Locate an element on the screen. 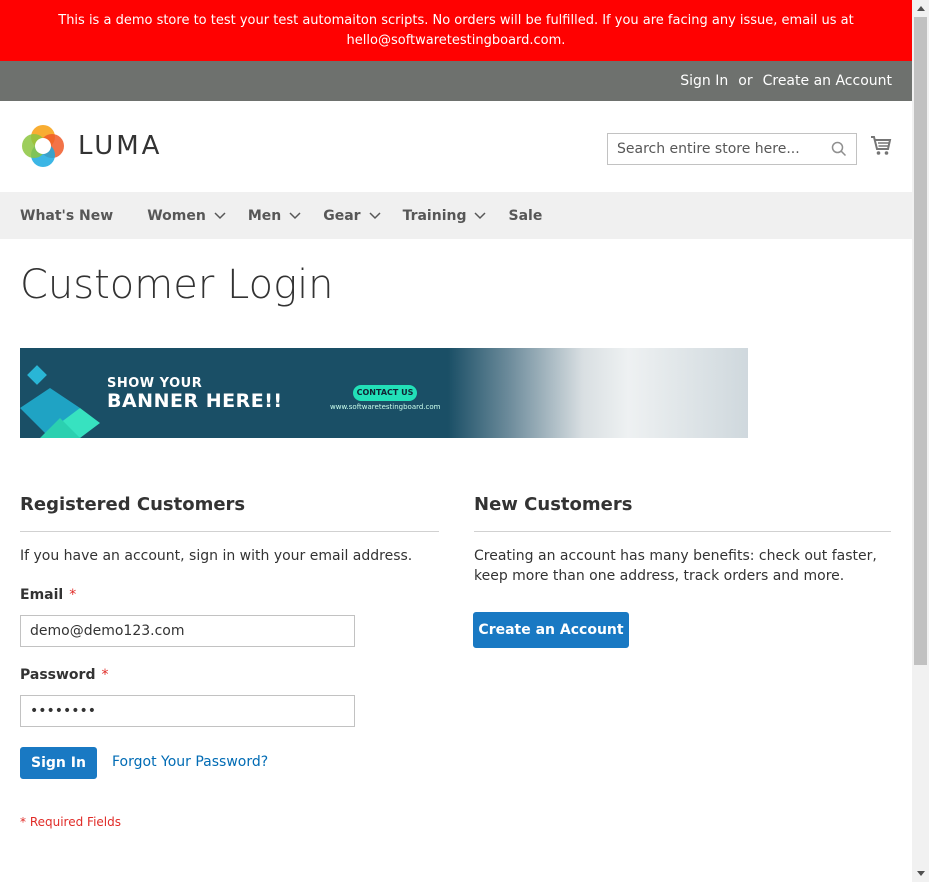  scroll-up-arrow-icon is located at coordinates (920, 8).